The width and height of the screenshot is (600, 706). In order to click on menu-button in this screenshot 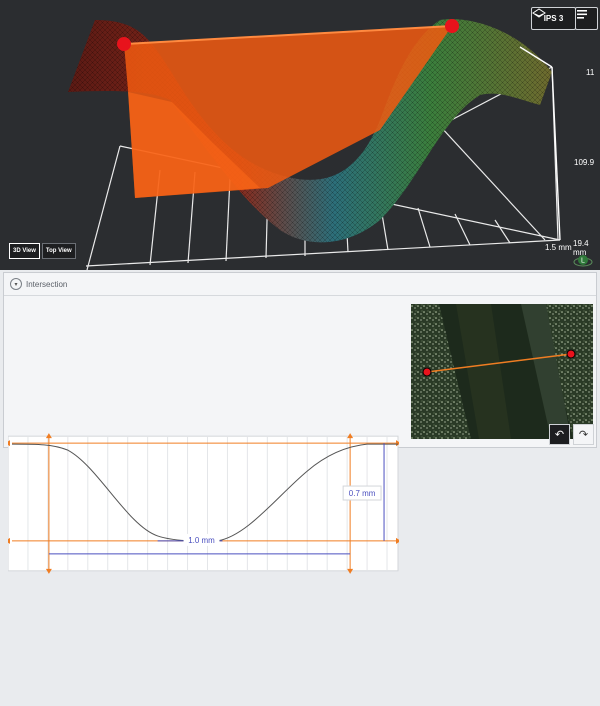, I will do `click(586, 18)`.